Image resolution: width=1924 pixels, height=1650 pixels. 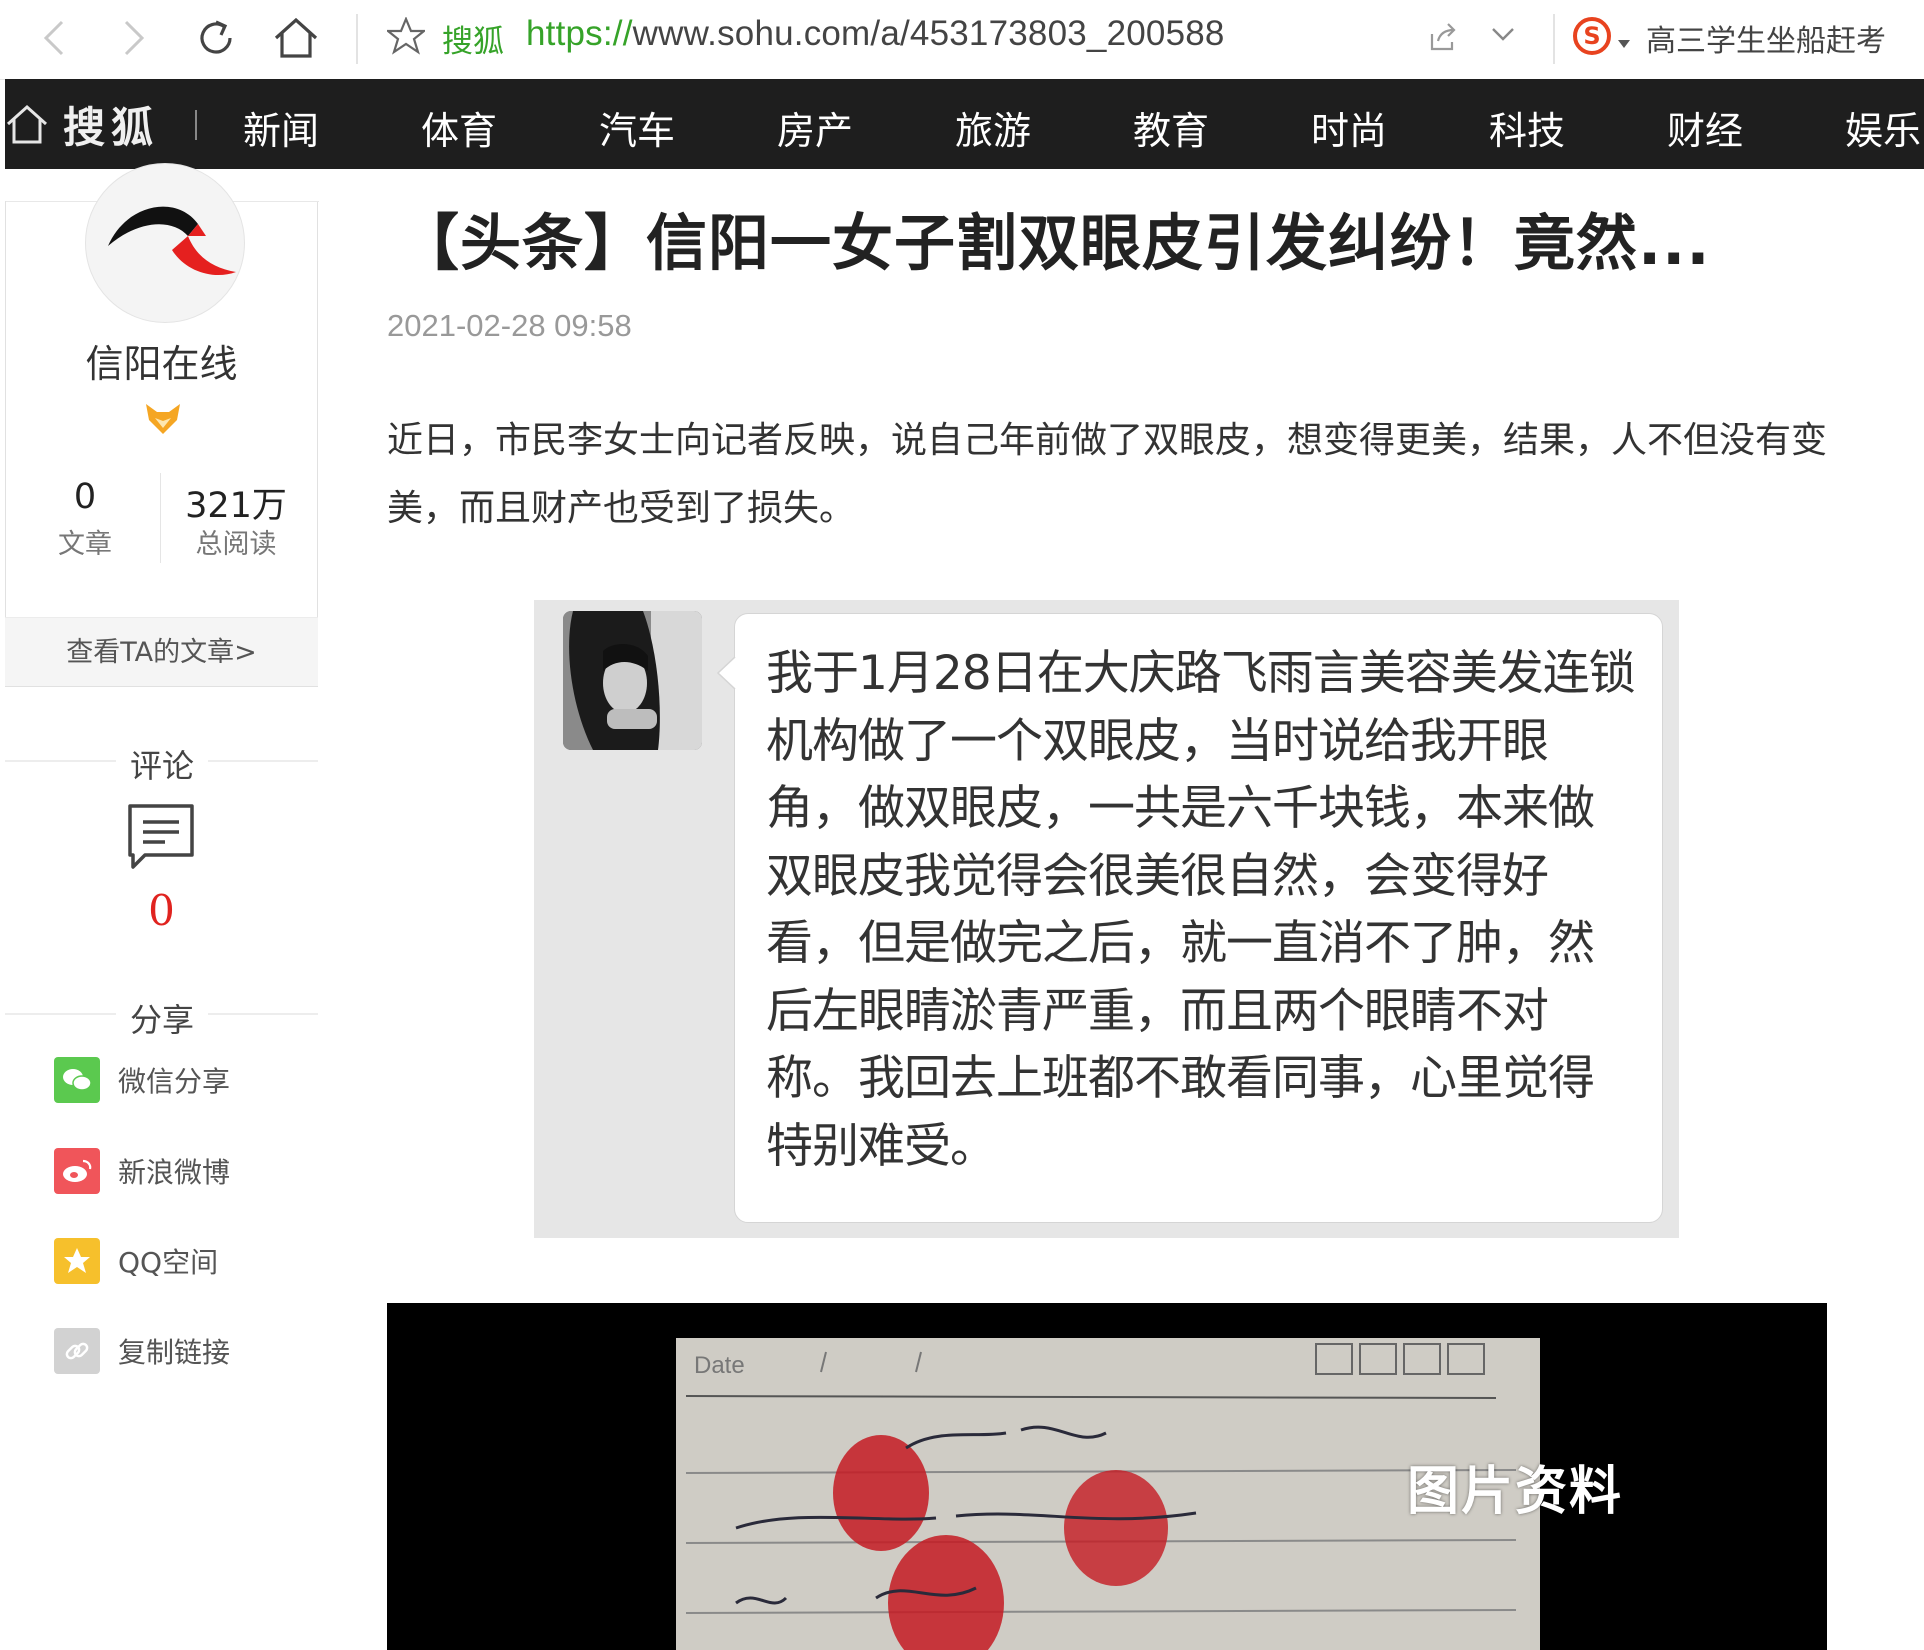 I want to click on nav-item-finance: 财经, so click(x=1705, y=127).